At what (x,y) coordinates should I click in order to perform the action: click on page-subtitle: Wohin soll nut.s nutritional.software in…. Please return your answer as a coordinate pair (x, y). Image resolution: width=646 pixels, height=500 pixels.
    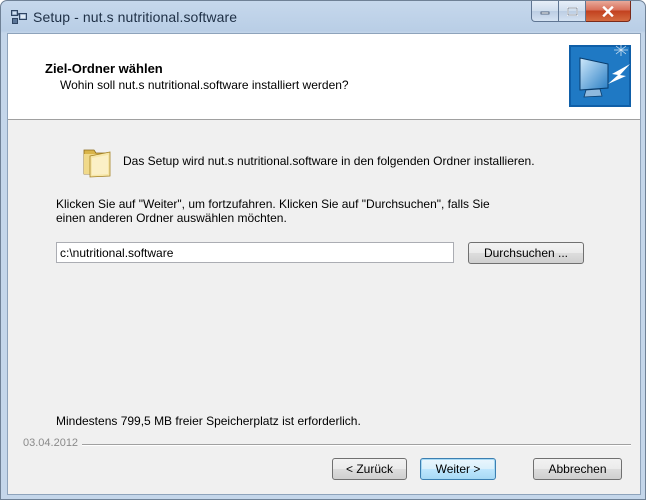
    Looking at the image, I should click on (204, 85).